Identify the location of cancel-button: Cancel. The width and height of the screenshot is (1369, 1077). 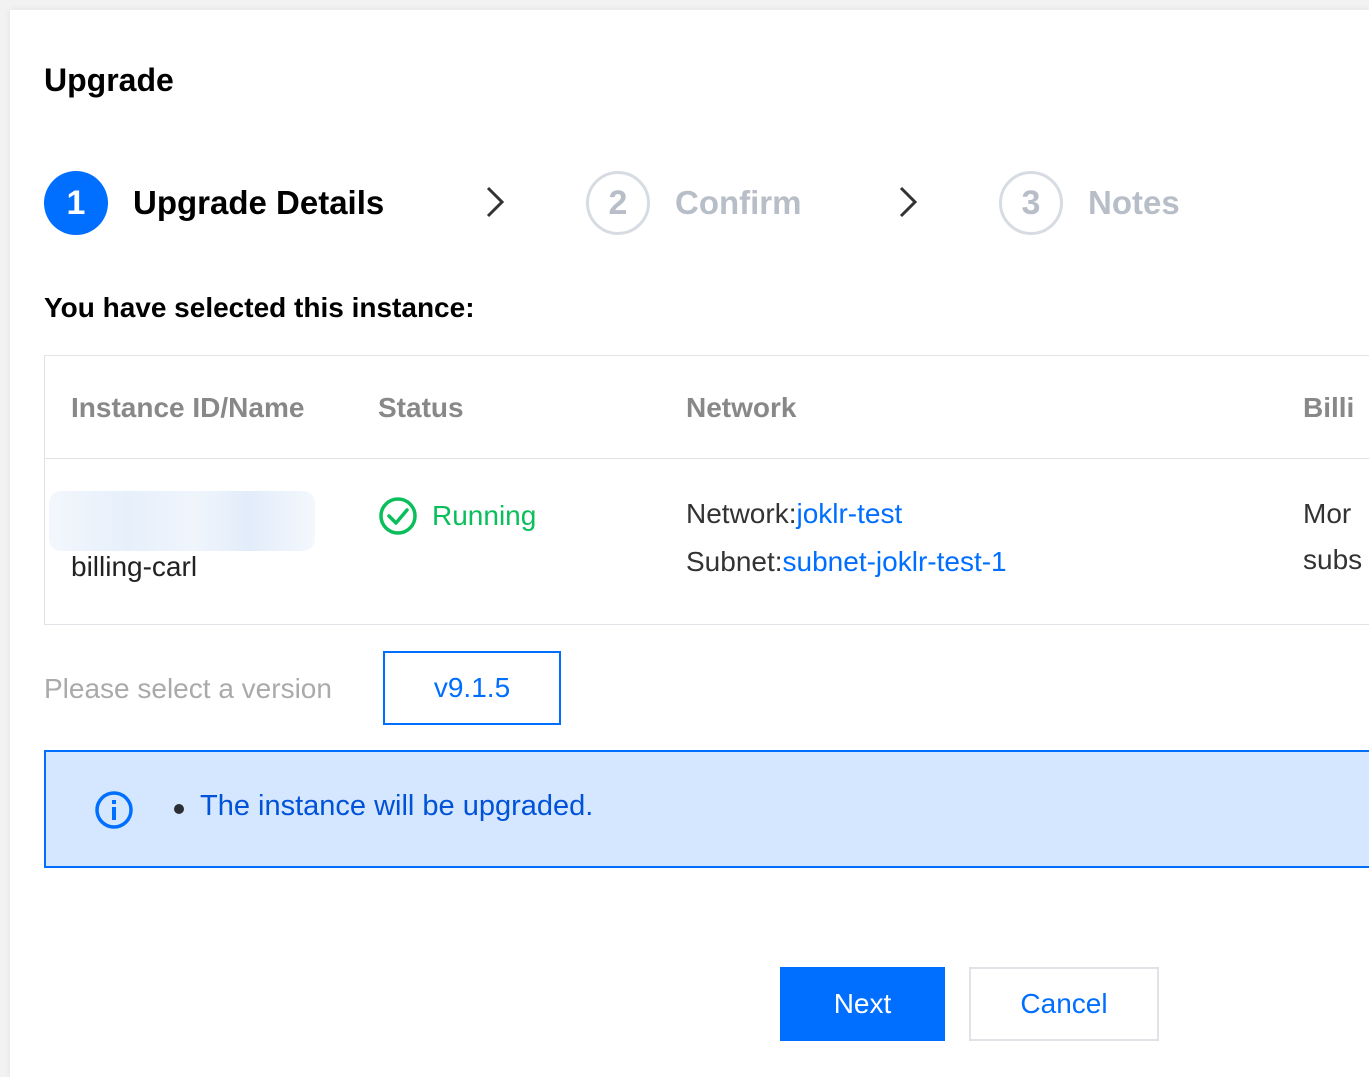
(1064, 1004).